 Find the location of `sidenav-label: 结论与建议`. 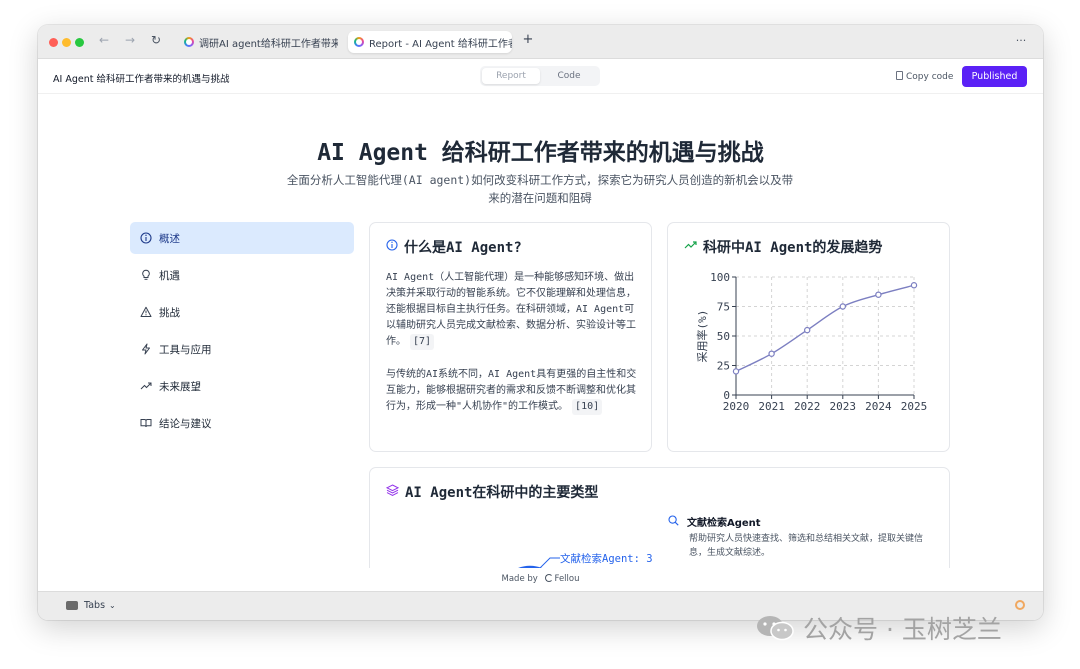

sidenav-label: 结论与建议 is located at coordinates (185, 423).